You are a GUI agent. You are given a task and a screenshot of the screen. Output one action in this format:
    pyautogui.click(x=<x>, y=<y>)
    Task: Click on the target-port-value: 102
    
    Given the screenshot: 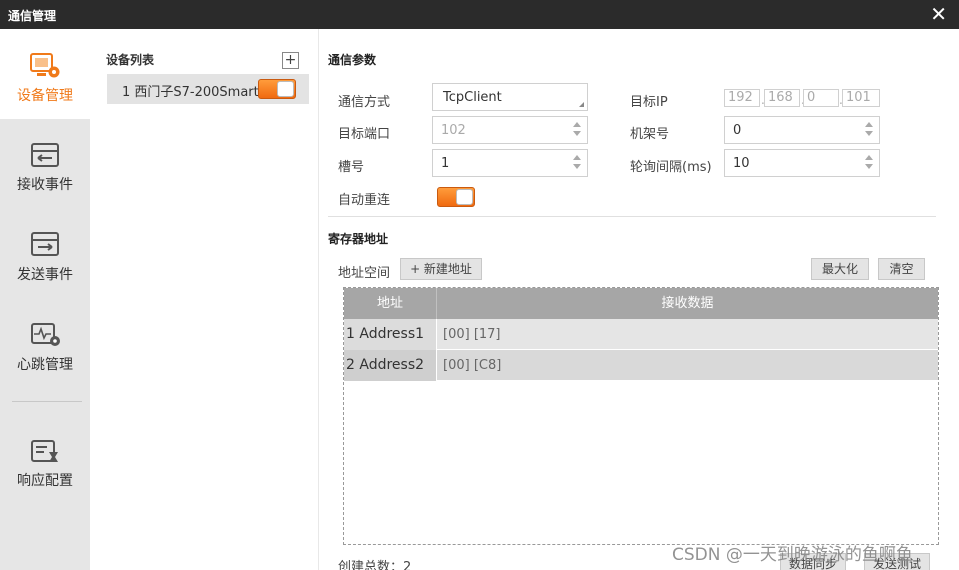 What is the action you would take?
    pyautogui.click(x=453, y=130)
    